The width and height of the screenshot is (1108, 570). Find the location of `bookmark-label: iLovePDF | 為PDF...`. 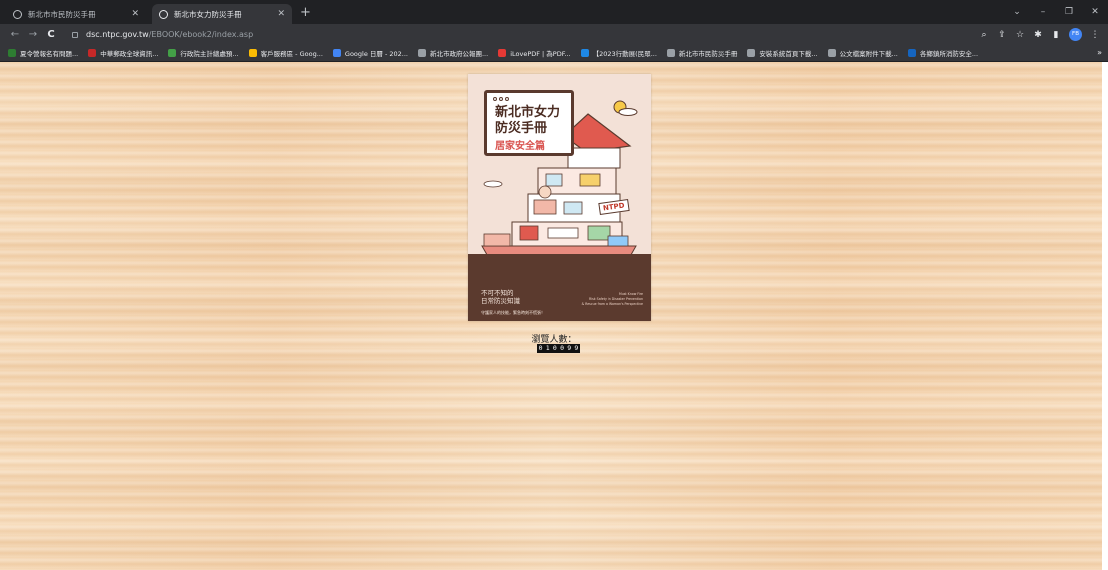

bookmark-label: iLovePDF | 為PDF... is located at coordinates (540, 54).